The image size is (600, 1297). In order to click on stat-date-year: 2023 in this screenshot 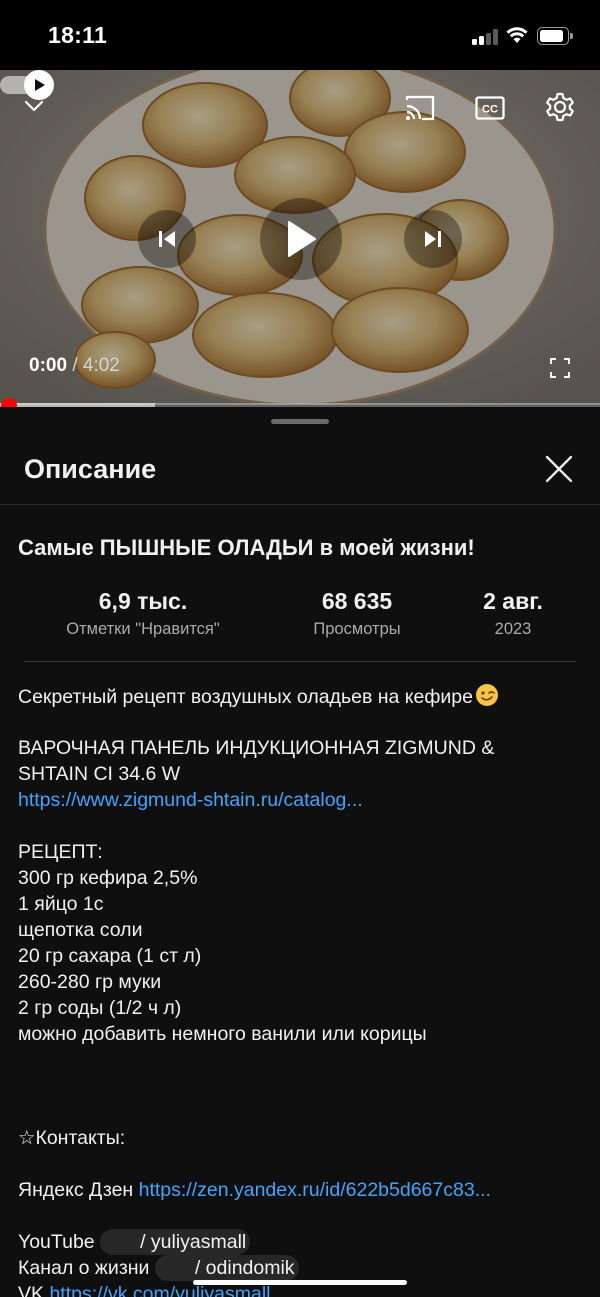, I will do `click(513, 629)`.